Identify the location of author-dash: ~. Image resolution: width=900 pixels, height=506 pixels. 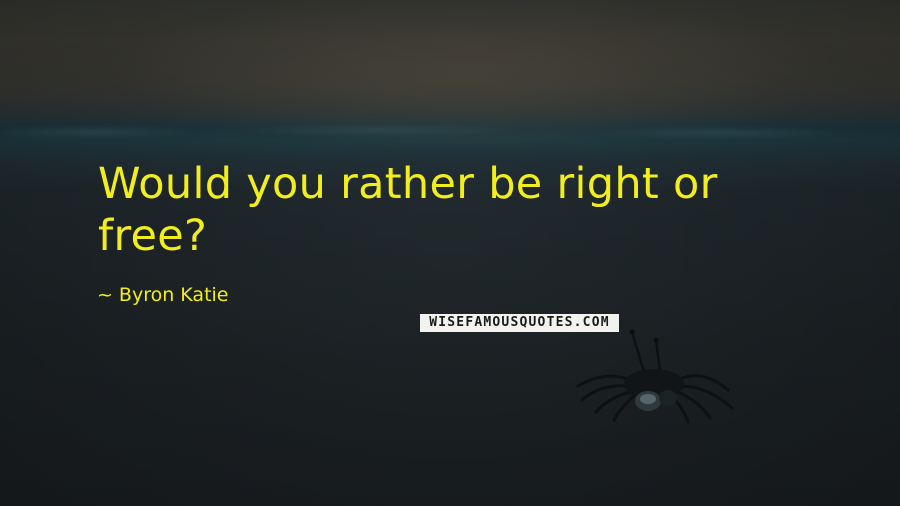
(105, 295).